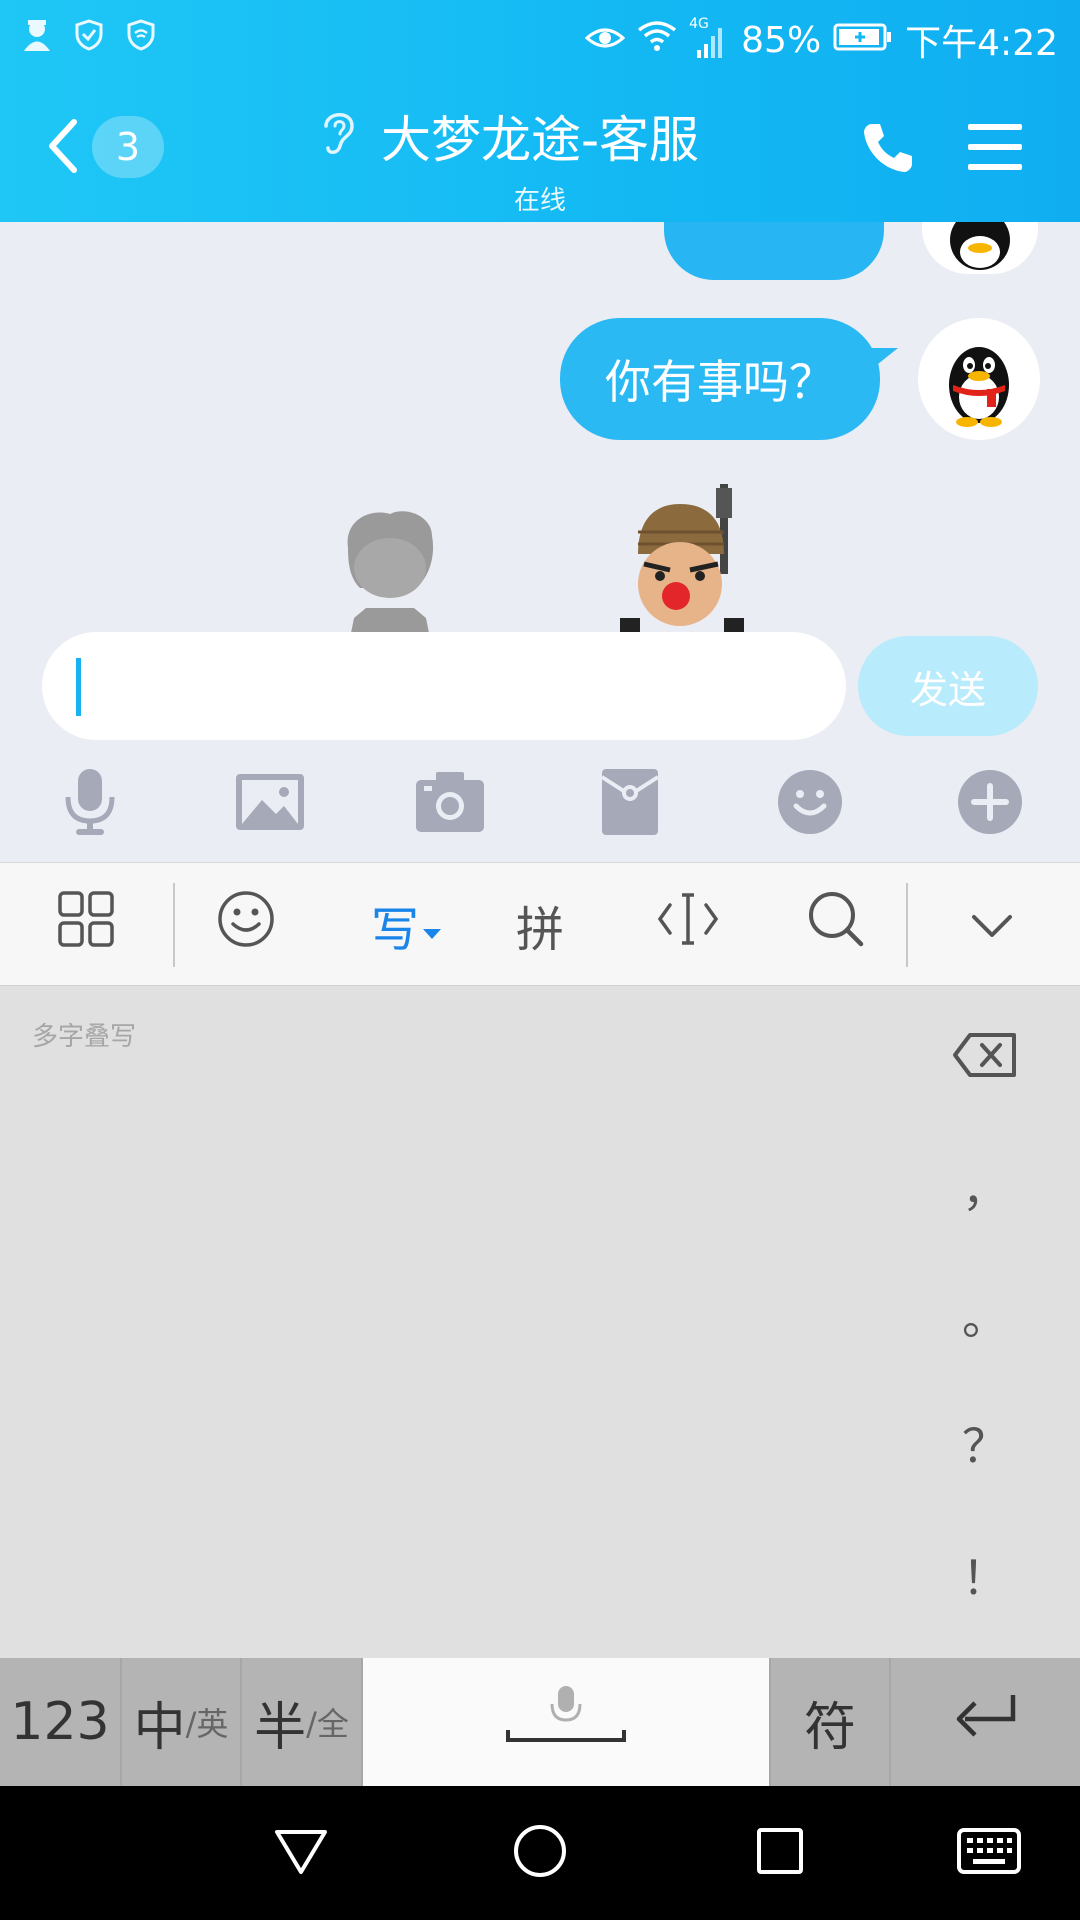 This screenshot has height=1920, width=1080. Describe the element at coordinates (948, 686) in the screenshot. I see `send-button: 发送` at that location.